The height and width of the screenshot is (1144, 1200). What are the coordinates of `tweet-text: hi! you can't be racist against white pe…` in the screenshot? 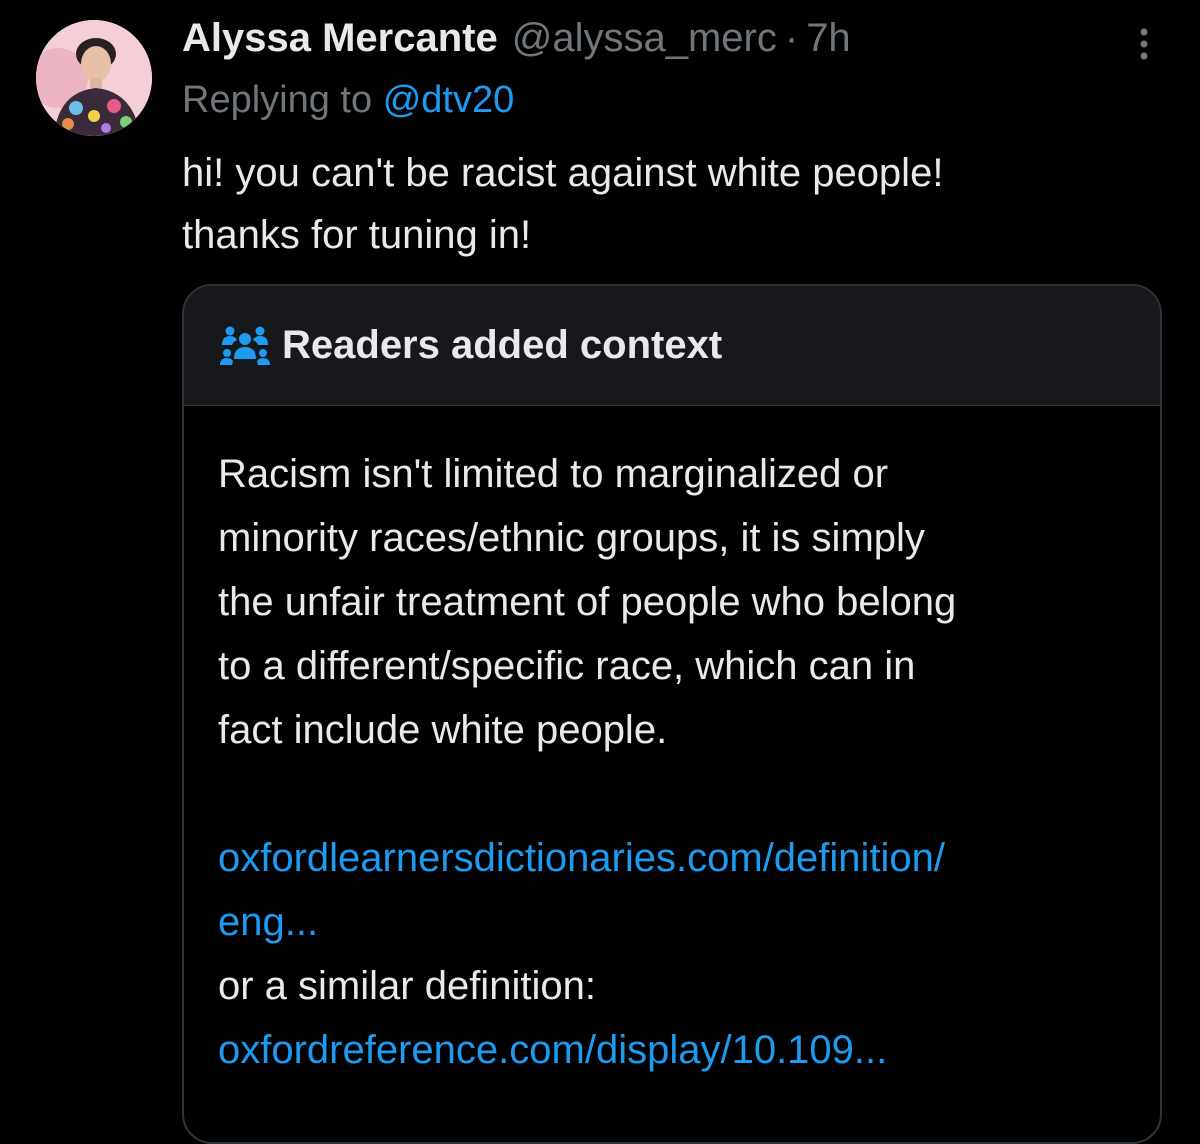 It's located at (662, 204).